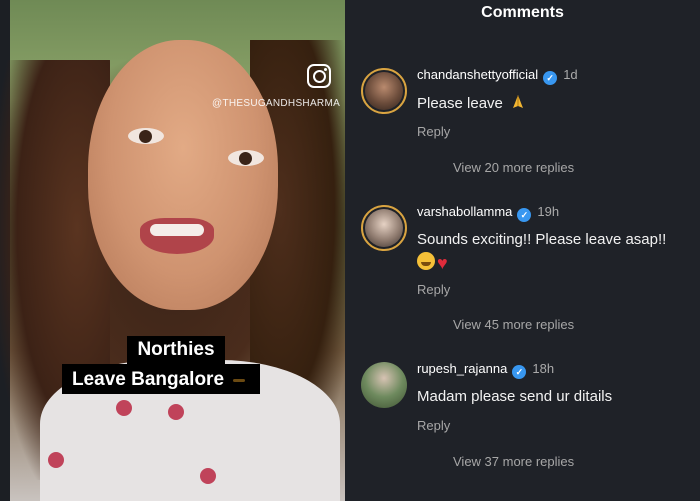  I want to click on comment-meta: rupesh_rajanna ✓ 18h, so click(485, 370).